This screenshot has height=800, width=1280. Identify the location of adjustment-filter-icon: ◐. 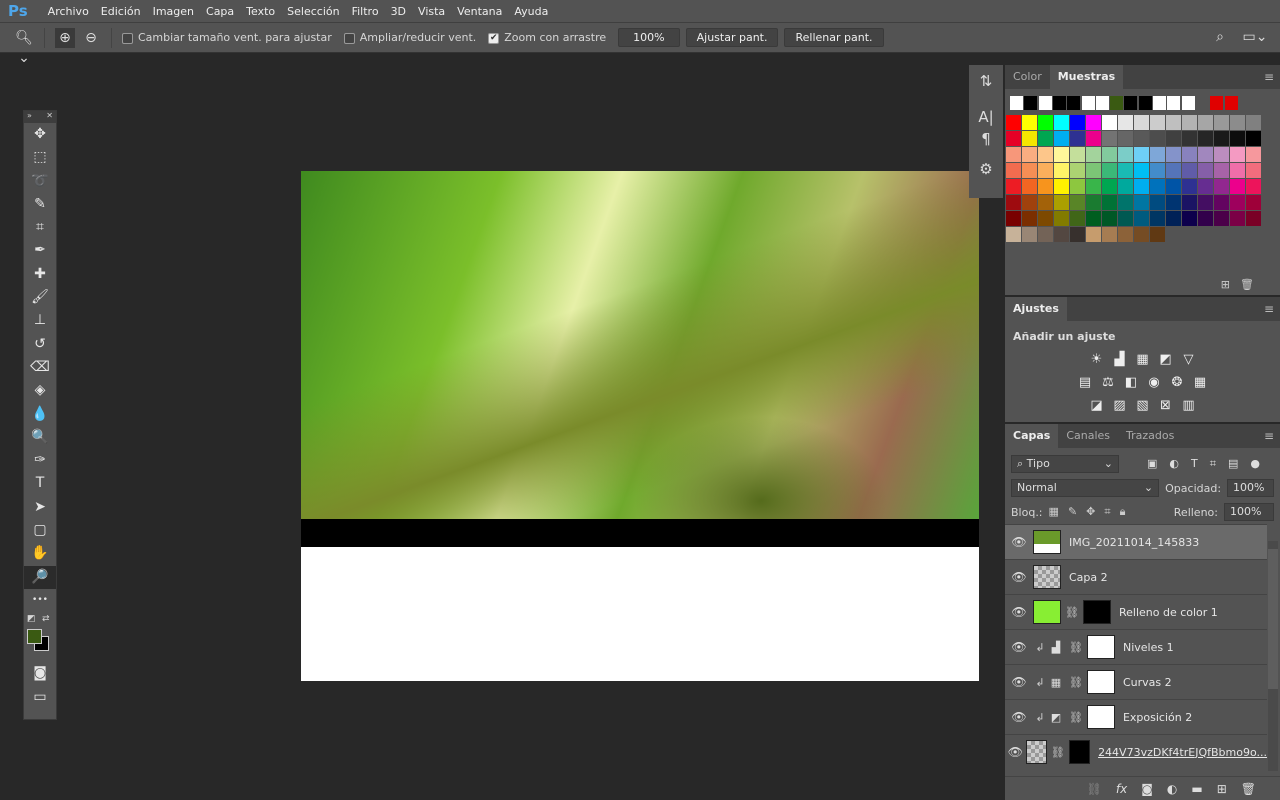
(1174, 464).